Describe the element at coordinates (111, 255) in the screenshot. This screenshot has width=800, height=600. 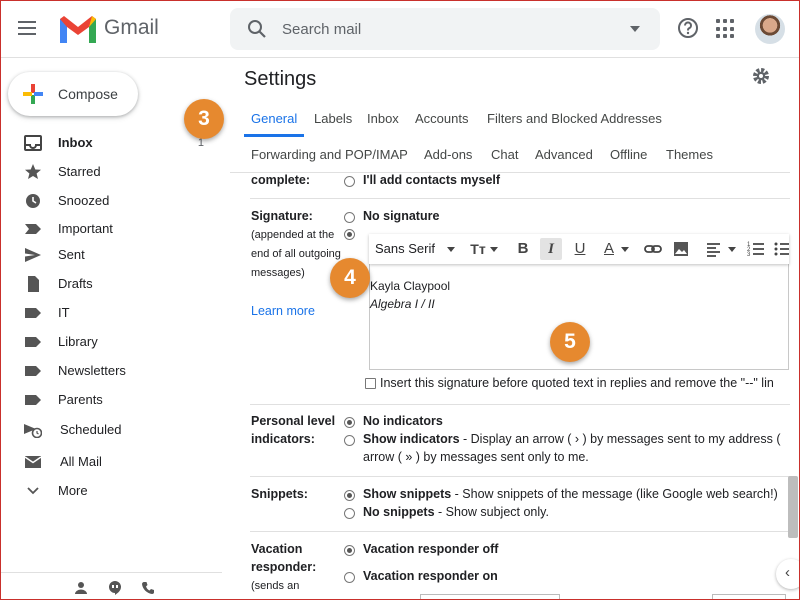
I see `sidebar-item-sent: Sent` at that location.